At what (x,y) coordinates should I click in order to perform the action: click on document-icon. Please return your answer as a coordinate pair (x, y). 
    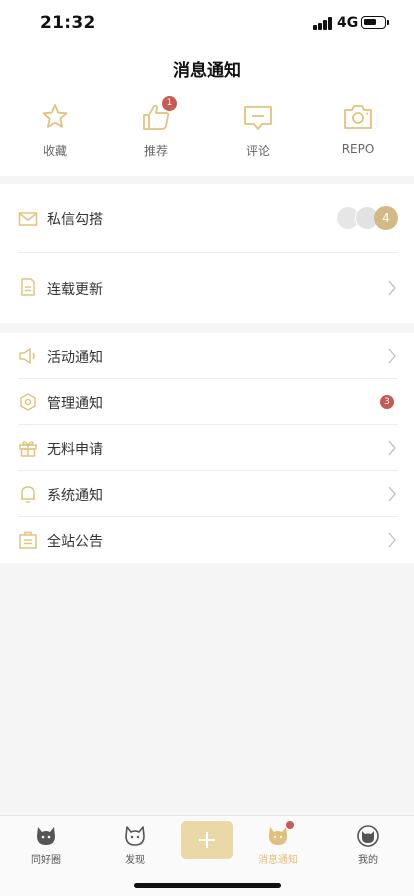
    Looking at the image, I should click on (28, 287).